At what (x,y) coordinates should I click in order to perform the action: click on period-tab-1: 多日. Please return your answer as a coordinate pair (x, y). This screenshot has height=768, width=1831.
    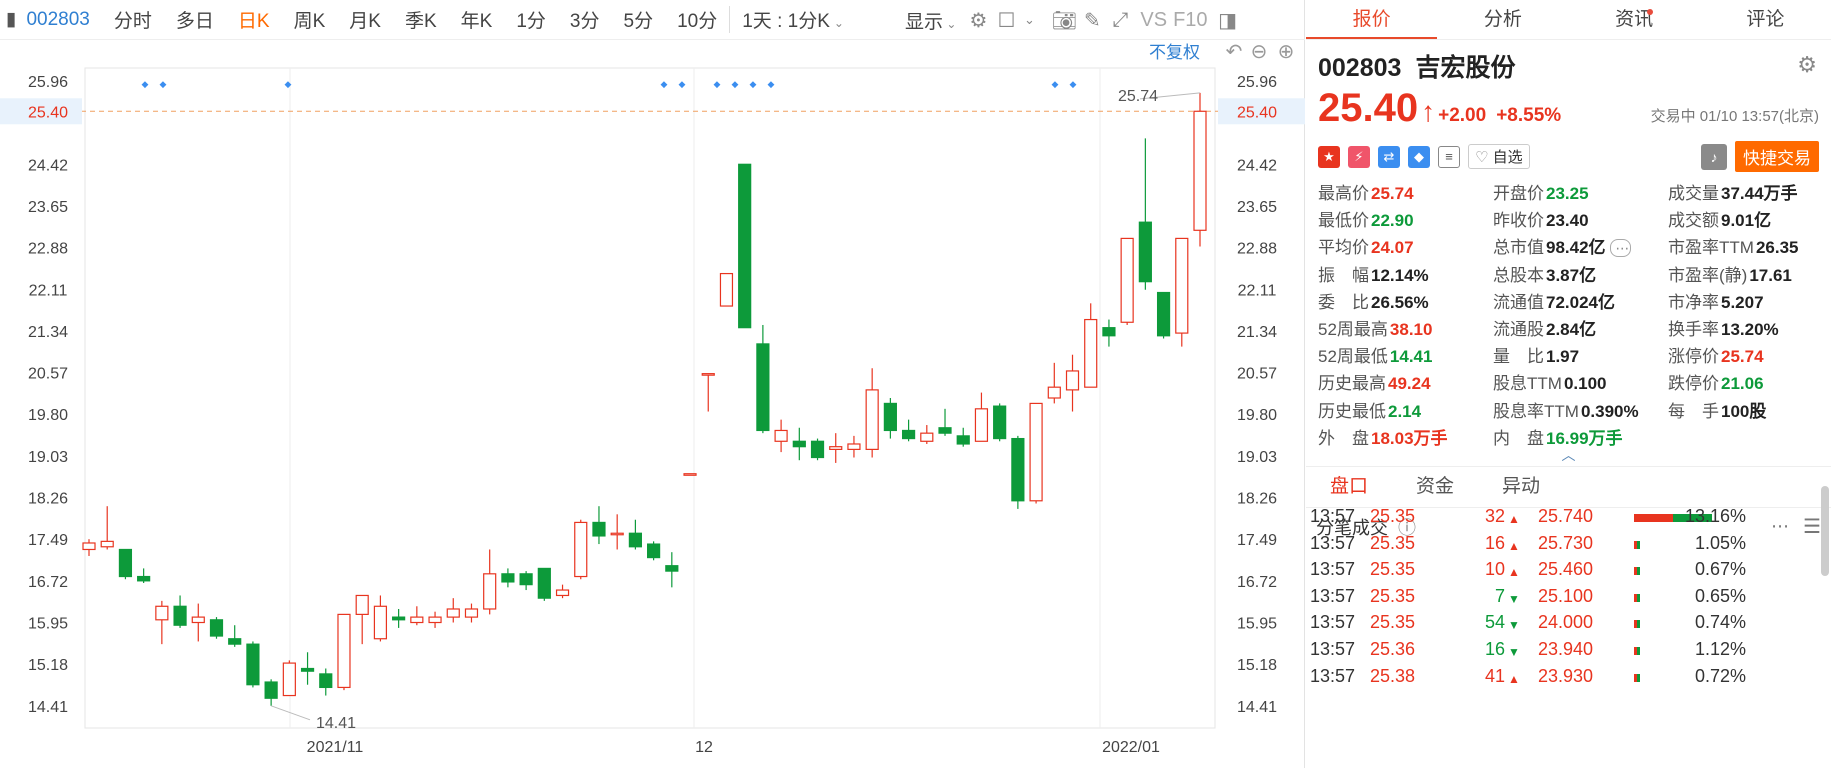
    Looking at the image, I should click on (195, 19).